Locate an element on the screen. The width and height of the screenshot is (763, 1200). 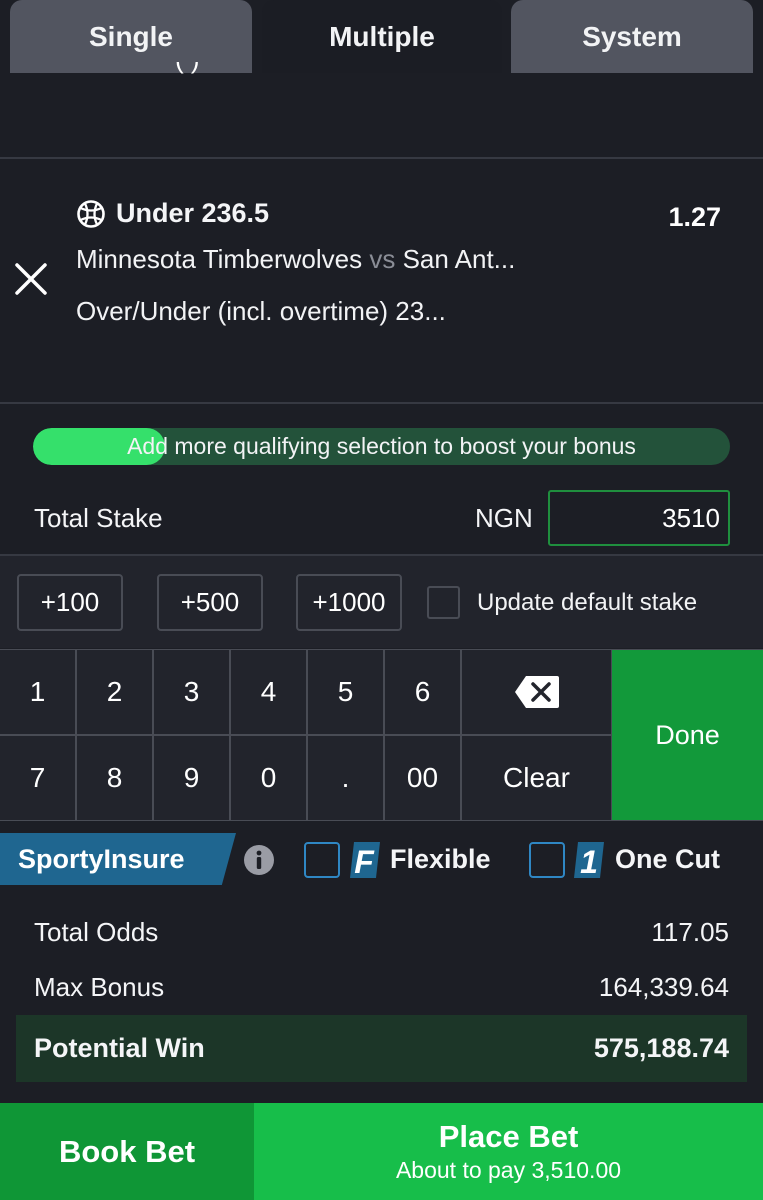
key-0: 0 is located at coordinates (268, 778).